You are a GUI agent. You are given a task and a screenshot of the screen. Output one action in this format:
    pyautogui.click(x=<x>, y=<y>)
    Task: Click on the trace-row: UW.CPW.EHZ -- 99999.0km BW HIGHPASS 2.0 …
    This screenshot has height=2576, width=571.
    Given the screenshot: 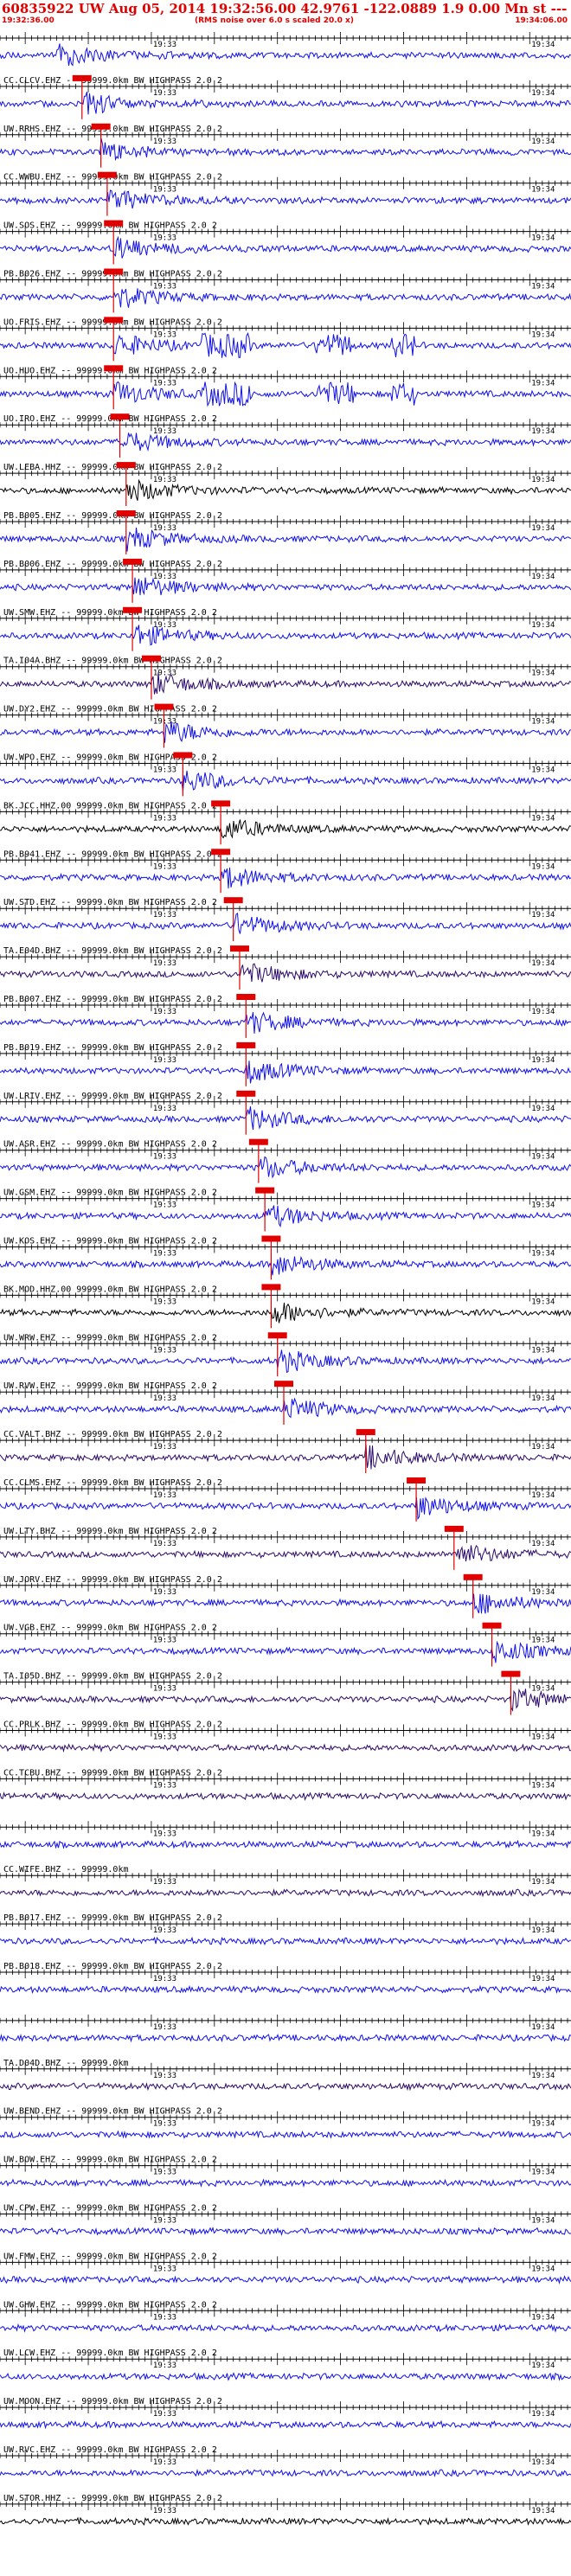 What is the action you would take?
    pyautogui.click(x=285, y=2220)
    